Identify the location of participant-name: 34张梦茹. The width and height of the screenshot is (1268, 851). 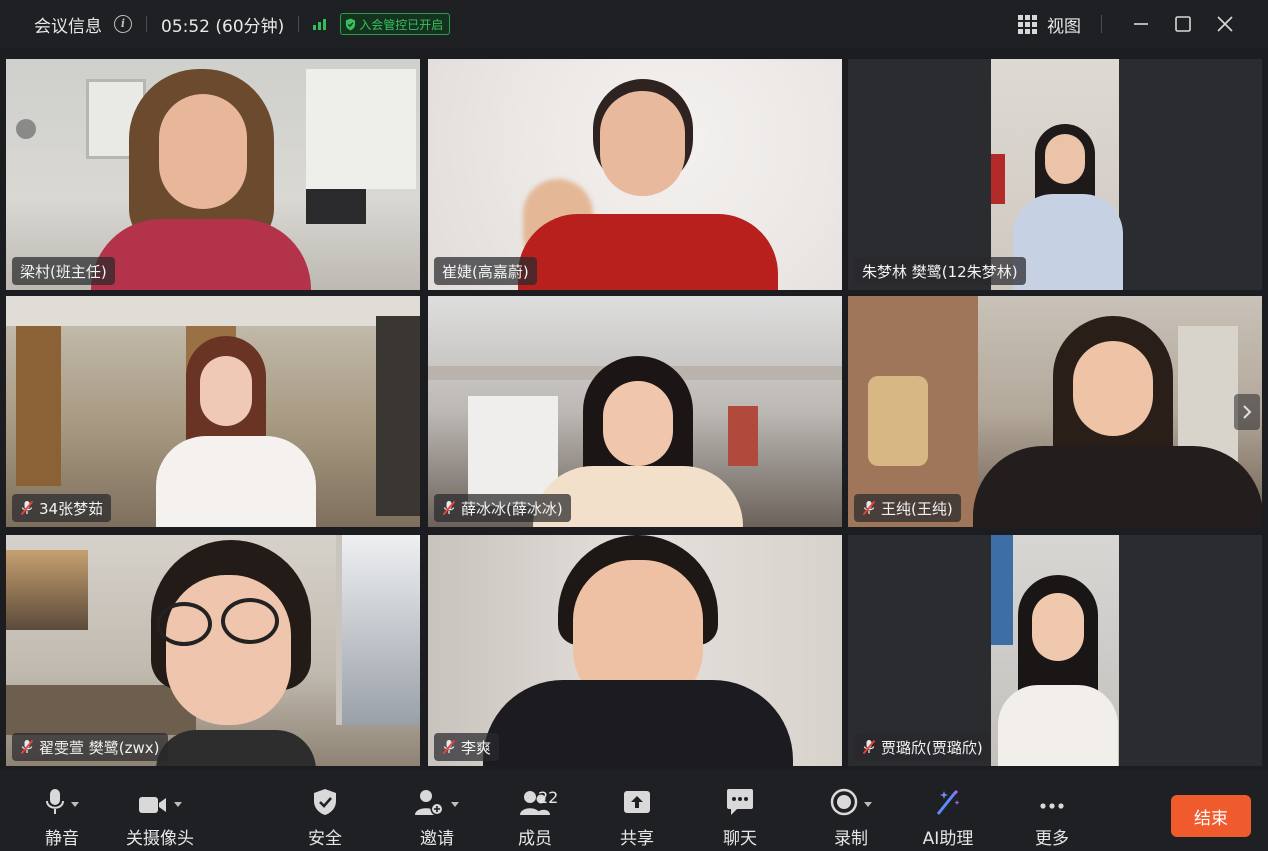
(71, 508).